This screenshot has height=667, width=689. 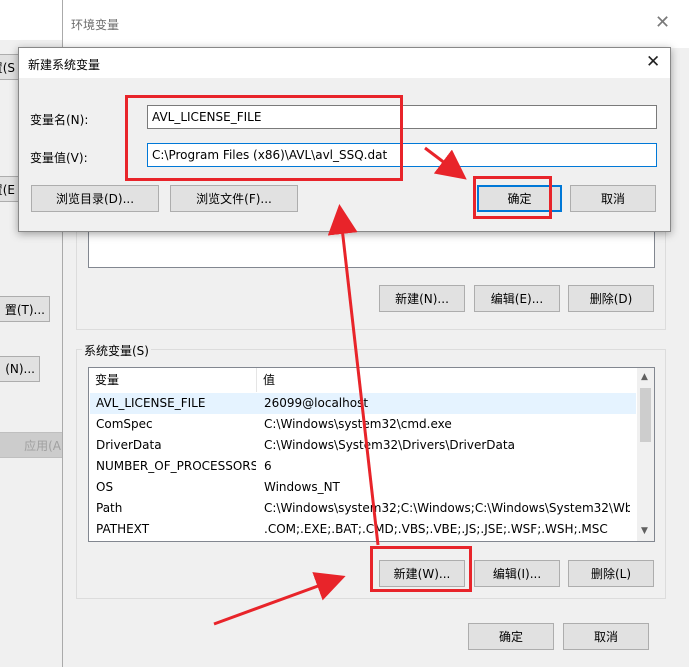 What do you see at coordinates (606, 636) in the screenshot?
I see `env-cancel-button: 取消` at bounding box center [606, 636].